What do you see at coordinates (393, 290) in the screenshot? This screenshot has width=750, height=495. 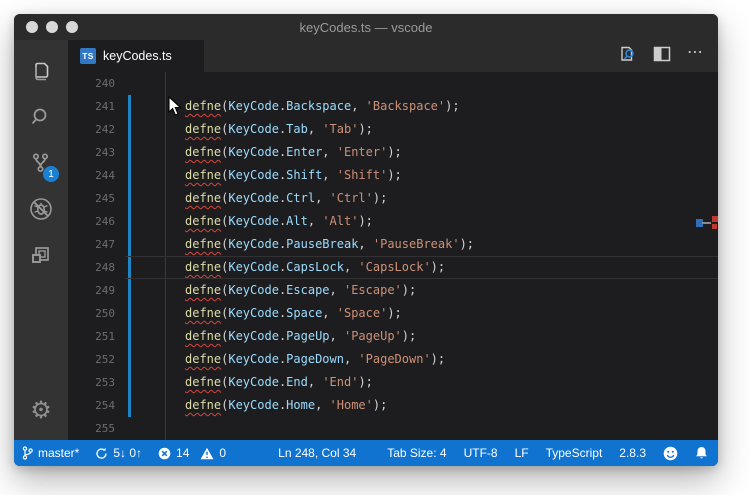 I see `code-line: 249 defne(KeyCode.Escape, 'Escape');` at bounding box center [393, 290].